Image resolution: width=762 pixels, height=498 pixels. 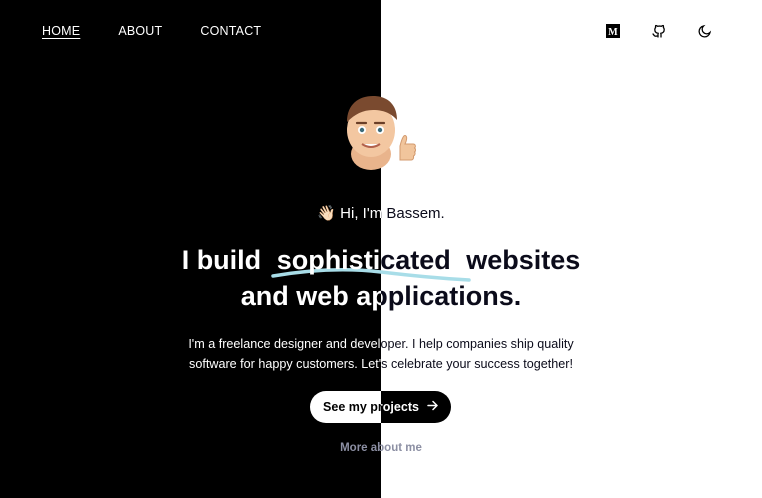 I want to click on wave-emoji: 👋🏻, so click(x=326, y=213).